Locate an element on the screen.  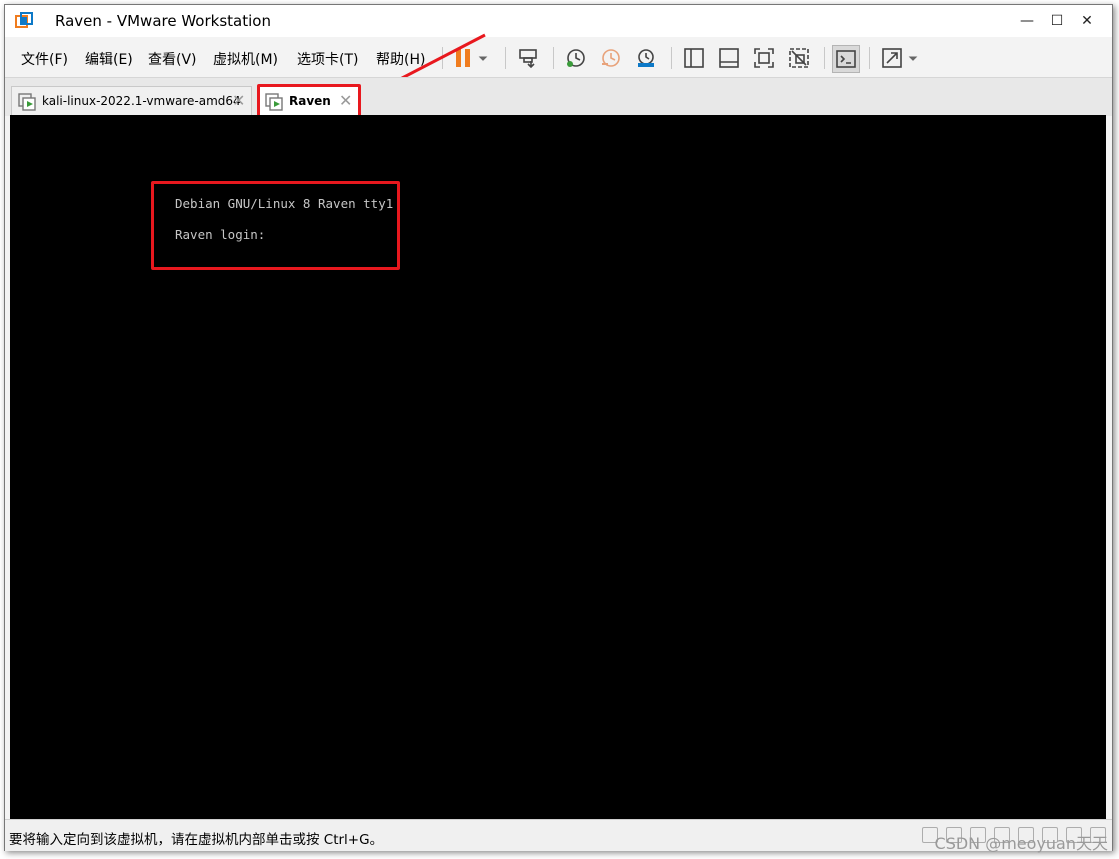
unity-icon is located at coordinates (799, 58).